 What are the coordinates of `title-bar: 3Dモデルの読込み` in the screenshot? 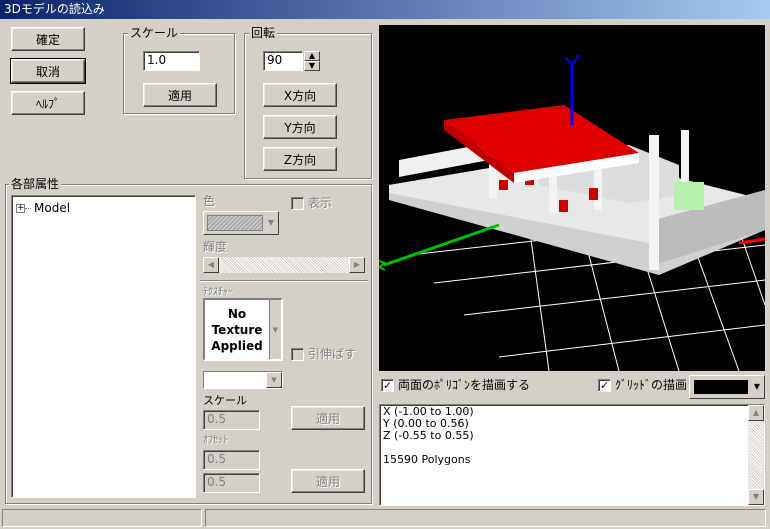 It's located at (385, 9).